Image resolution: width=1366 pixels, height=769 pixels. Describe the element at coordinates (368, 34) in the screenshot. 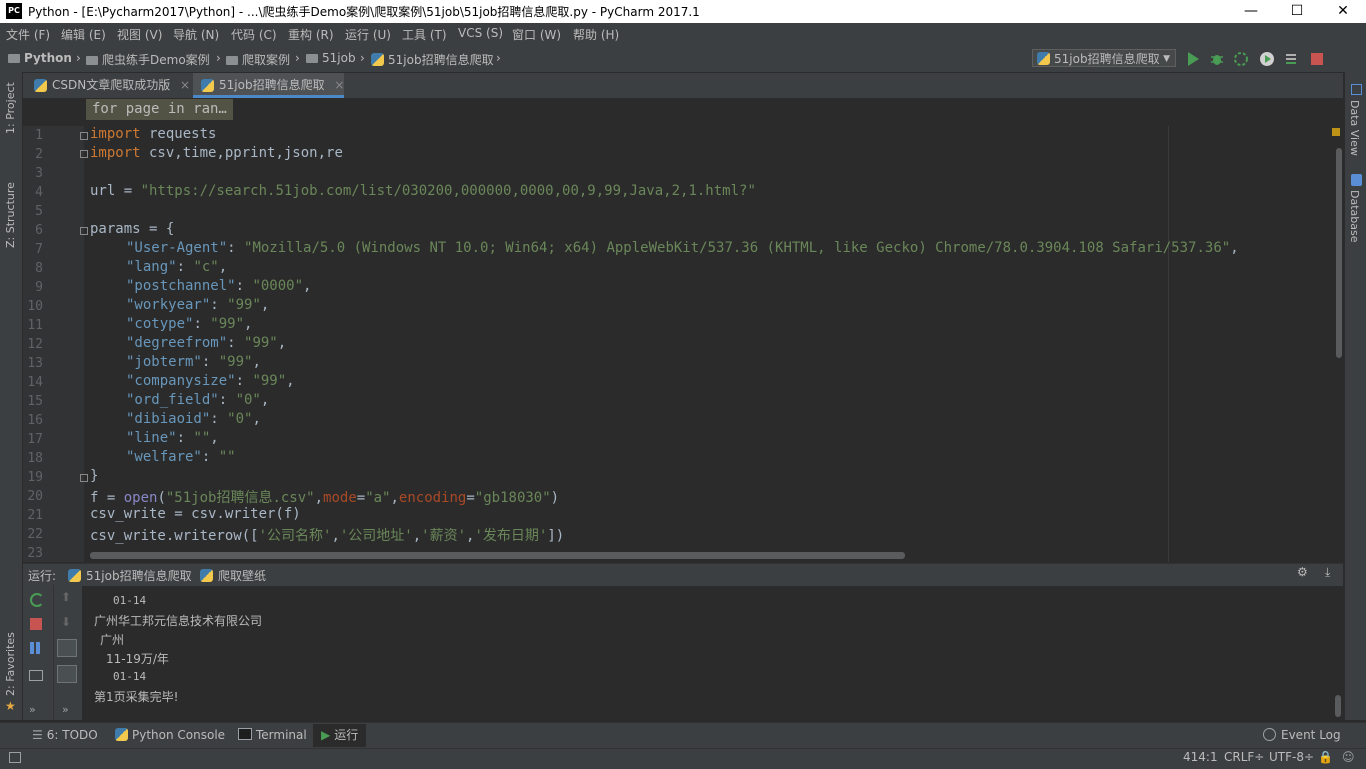

I see `menu-run: 运行 (U)` at that location.